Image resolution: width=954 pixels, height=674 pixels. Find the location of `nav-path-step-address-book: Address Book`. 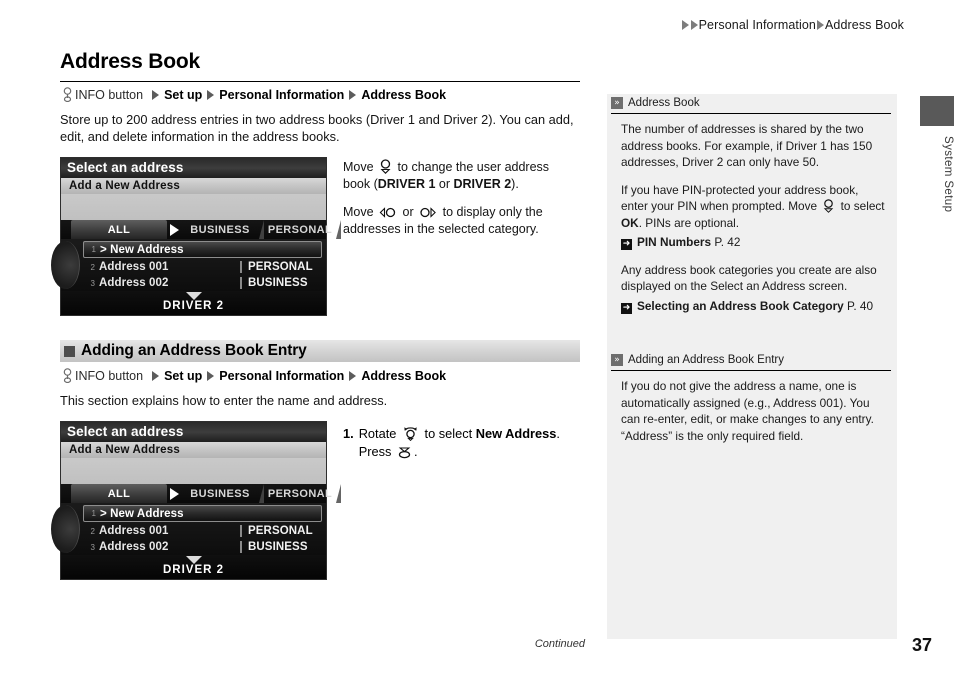

nav-path-step-address-book: Address Book is located at coordinates (404, 94).